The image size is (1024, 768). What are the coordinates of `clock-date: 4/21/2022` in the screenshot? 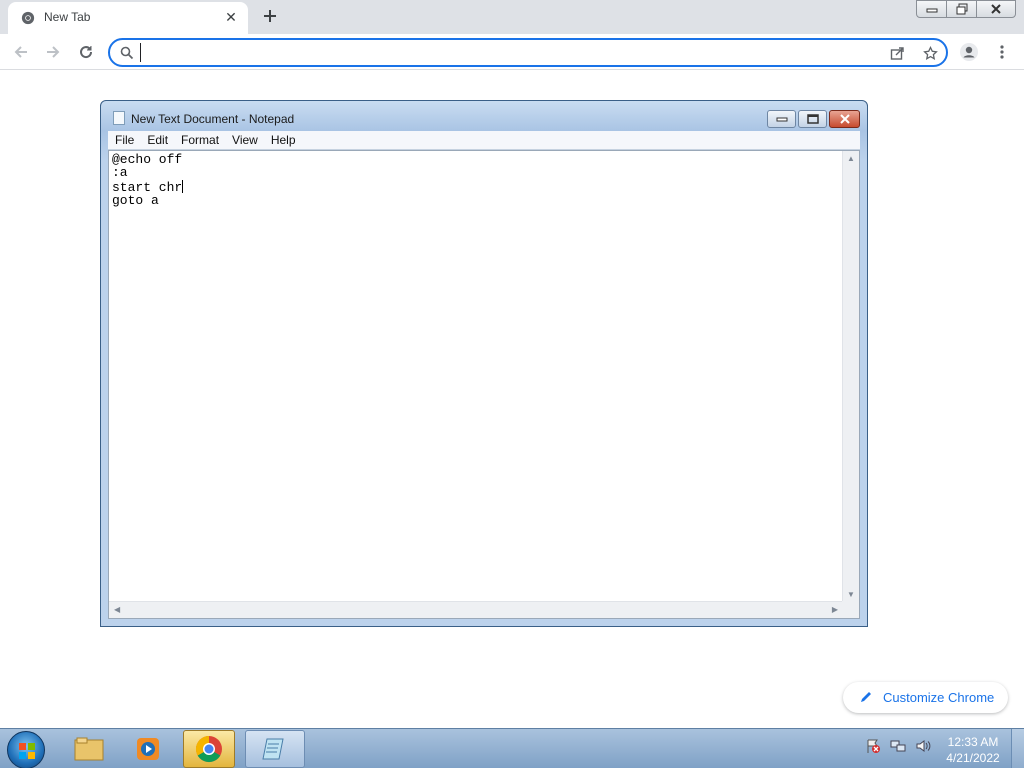 It's located at (973, 758).